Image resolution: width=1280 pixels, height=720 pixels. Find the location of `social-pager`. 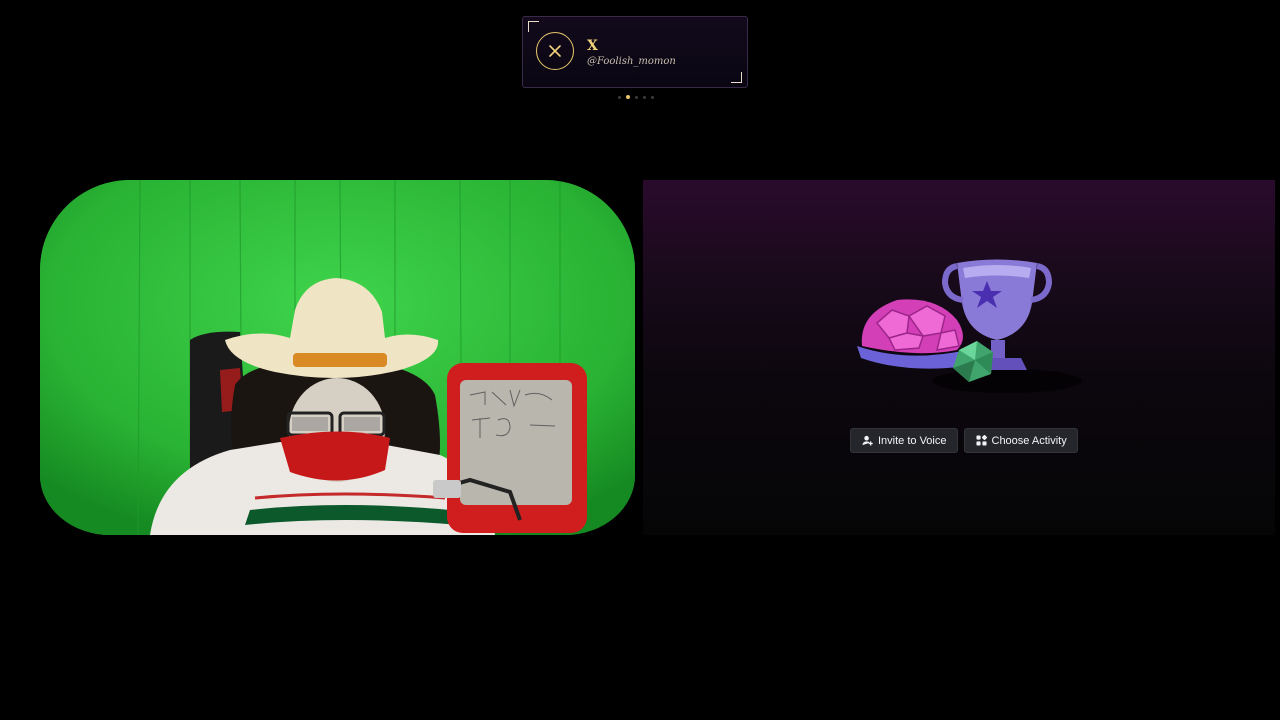

social-pager is located at coordinates (636, 97).